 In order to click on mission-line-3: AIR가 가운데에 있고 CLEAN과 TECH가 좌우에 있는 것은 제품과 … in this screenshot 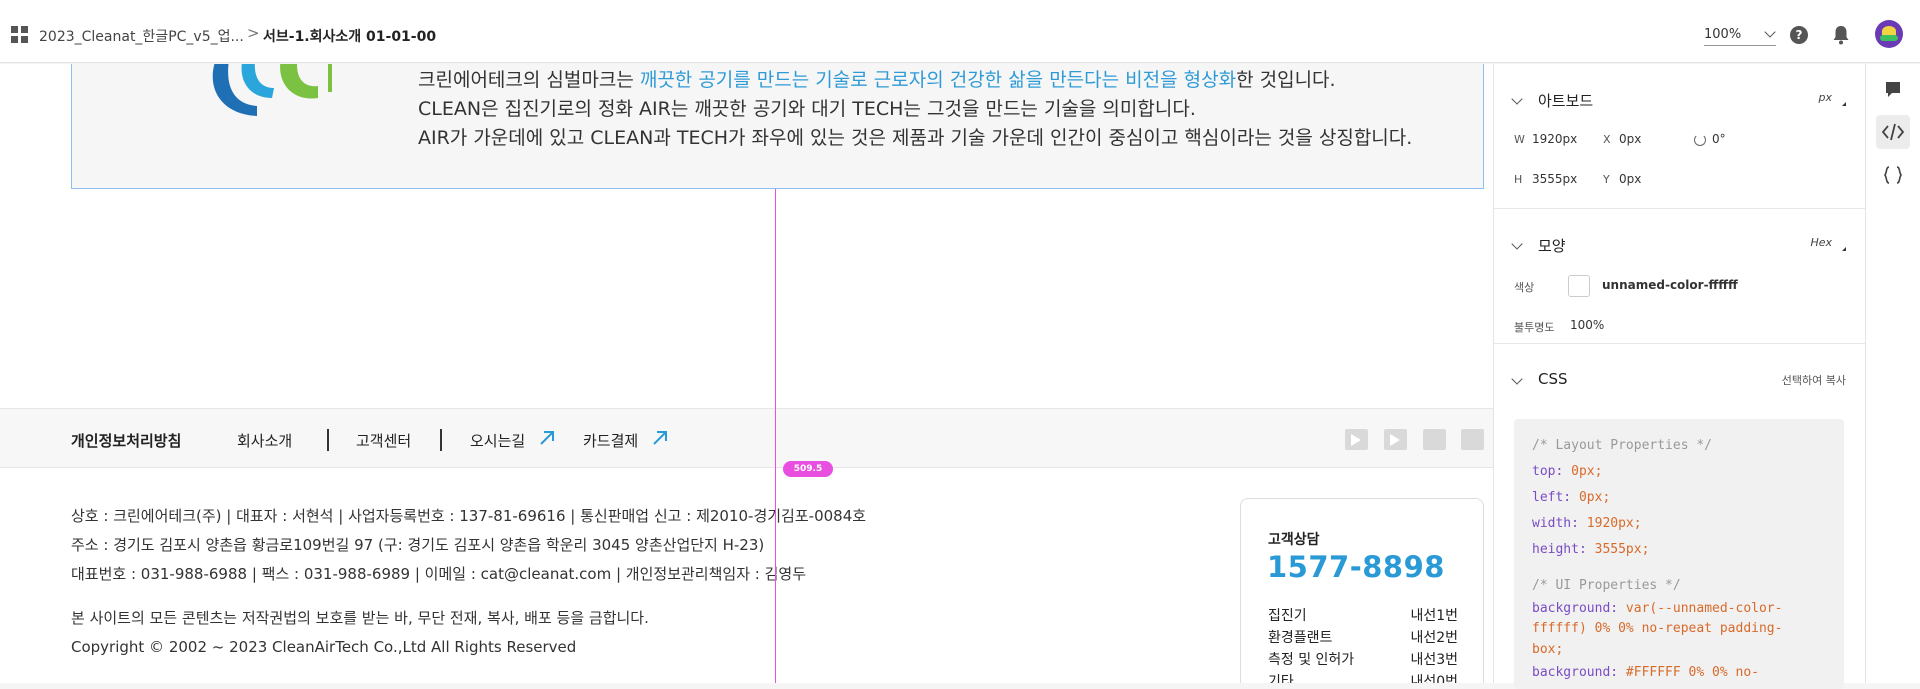, I will do `click(915, 138)`.